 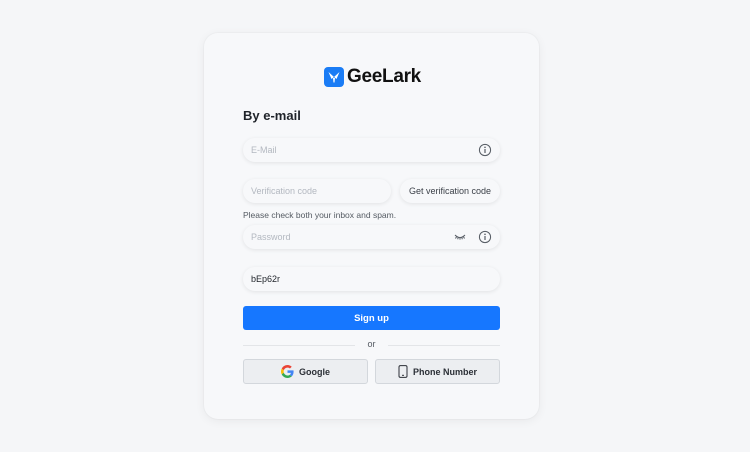 I want to click on spam-hint: Please check both your inbox and spam., so click(x=320, y=215).